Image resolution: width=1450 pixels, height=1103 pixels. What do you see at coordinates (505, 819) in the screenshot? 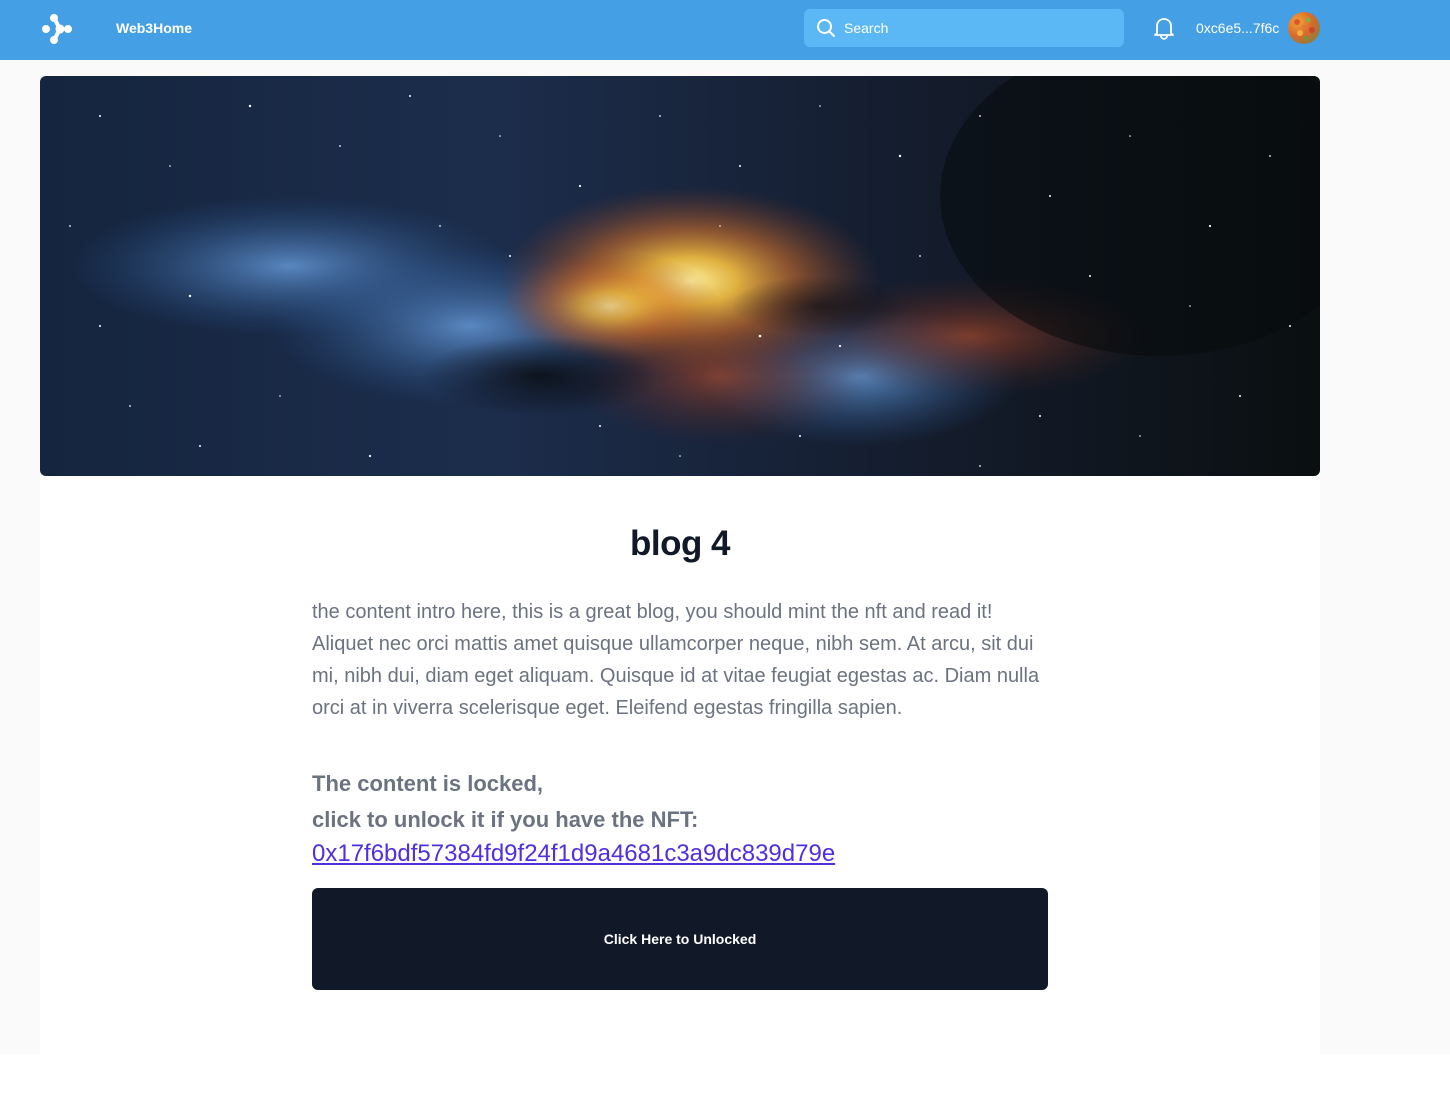
I see `locked-notice-line2: click to unlock it if you have the NFT:` at bounding box center [505, 819].